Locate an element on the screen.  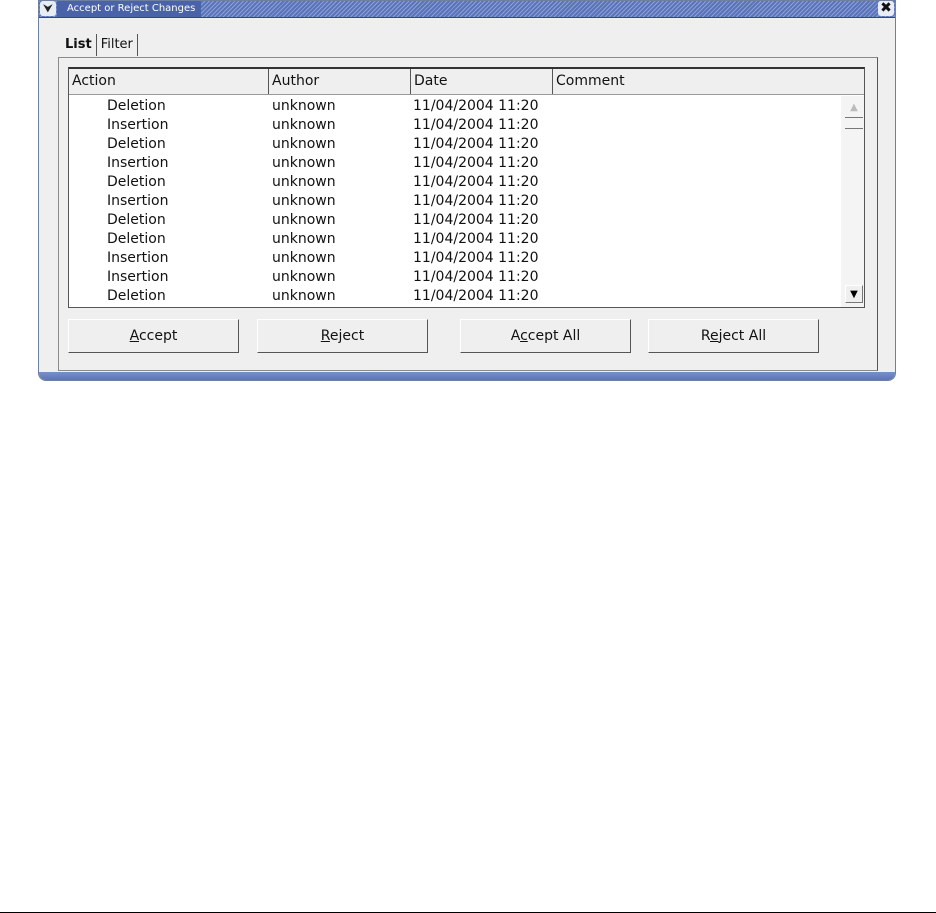
column-header-date: Date is located at coordinates (482, 81).